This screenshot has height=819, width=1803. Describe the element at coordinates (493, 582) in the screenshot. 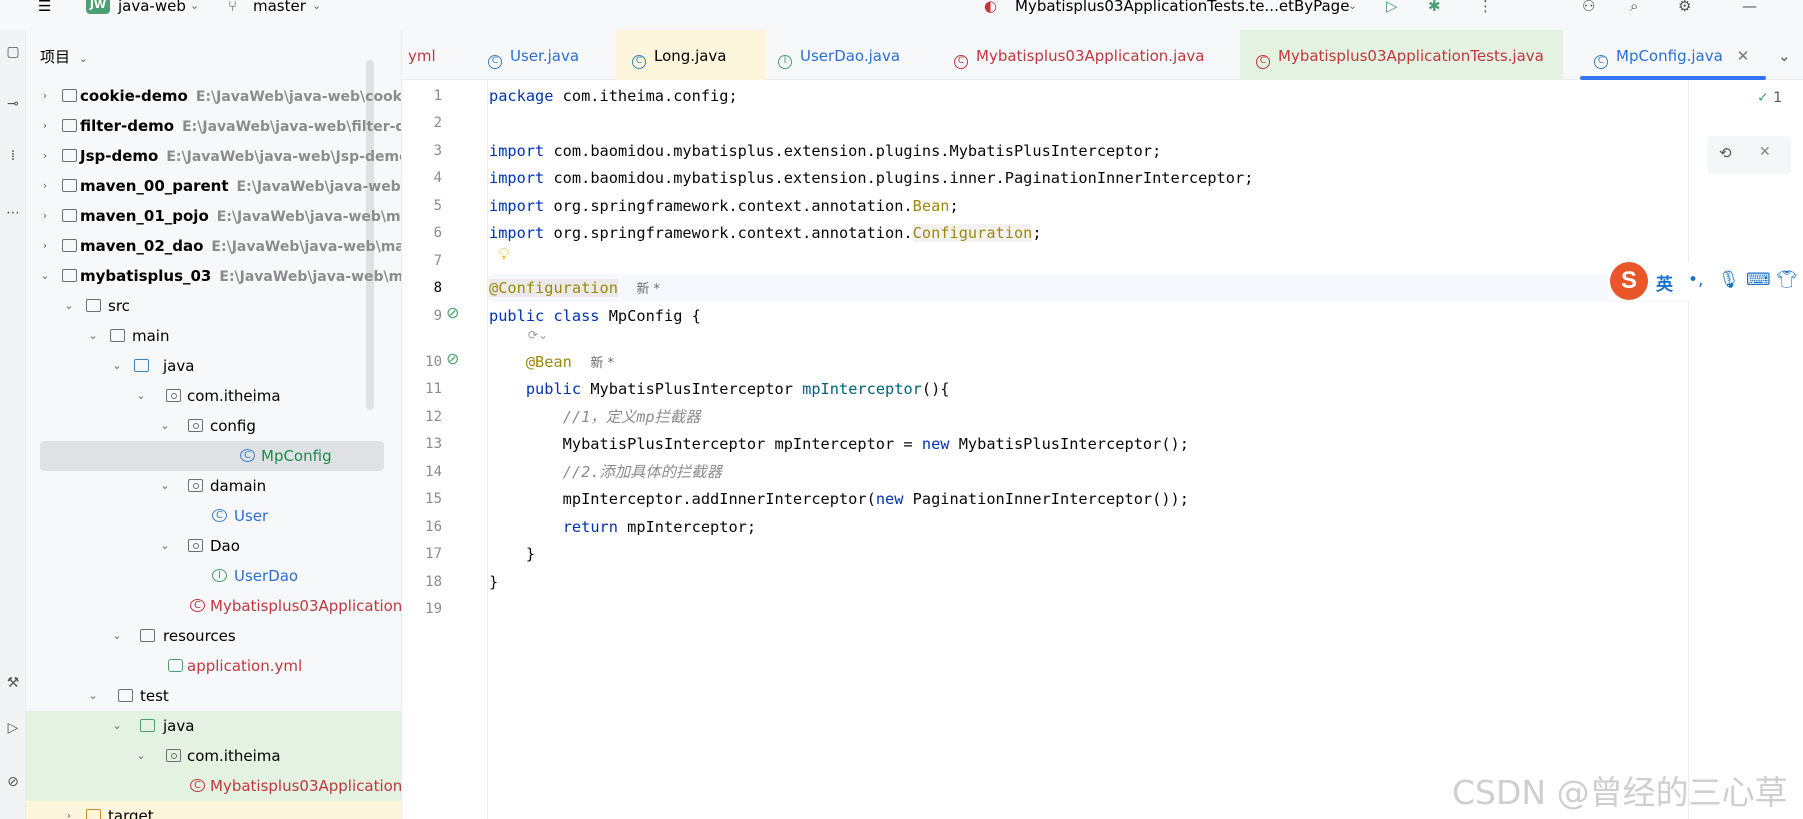

I see `code-line-18: }` at that location.